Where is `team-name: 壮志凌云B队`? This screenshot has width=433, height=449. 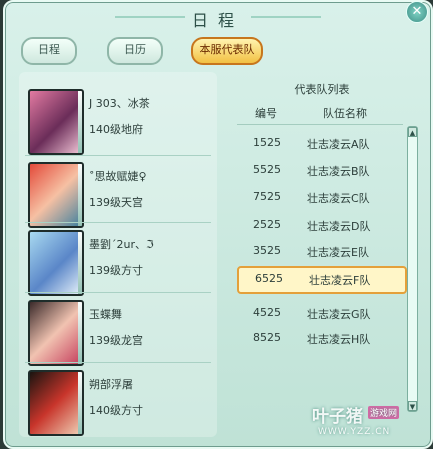 team-name: 壮志凌云B队 is located at coordinates (338, 171).